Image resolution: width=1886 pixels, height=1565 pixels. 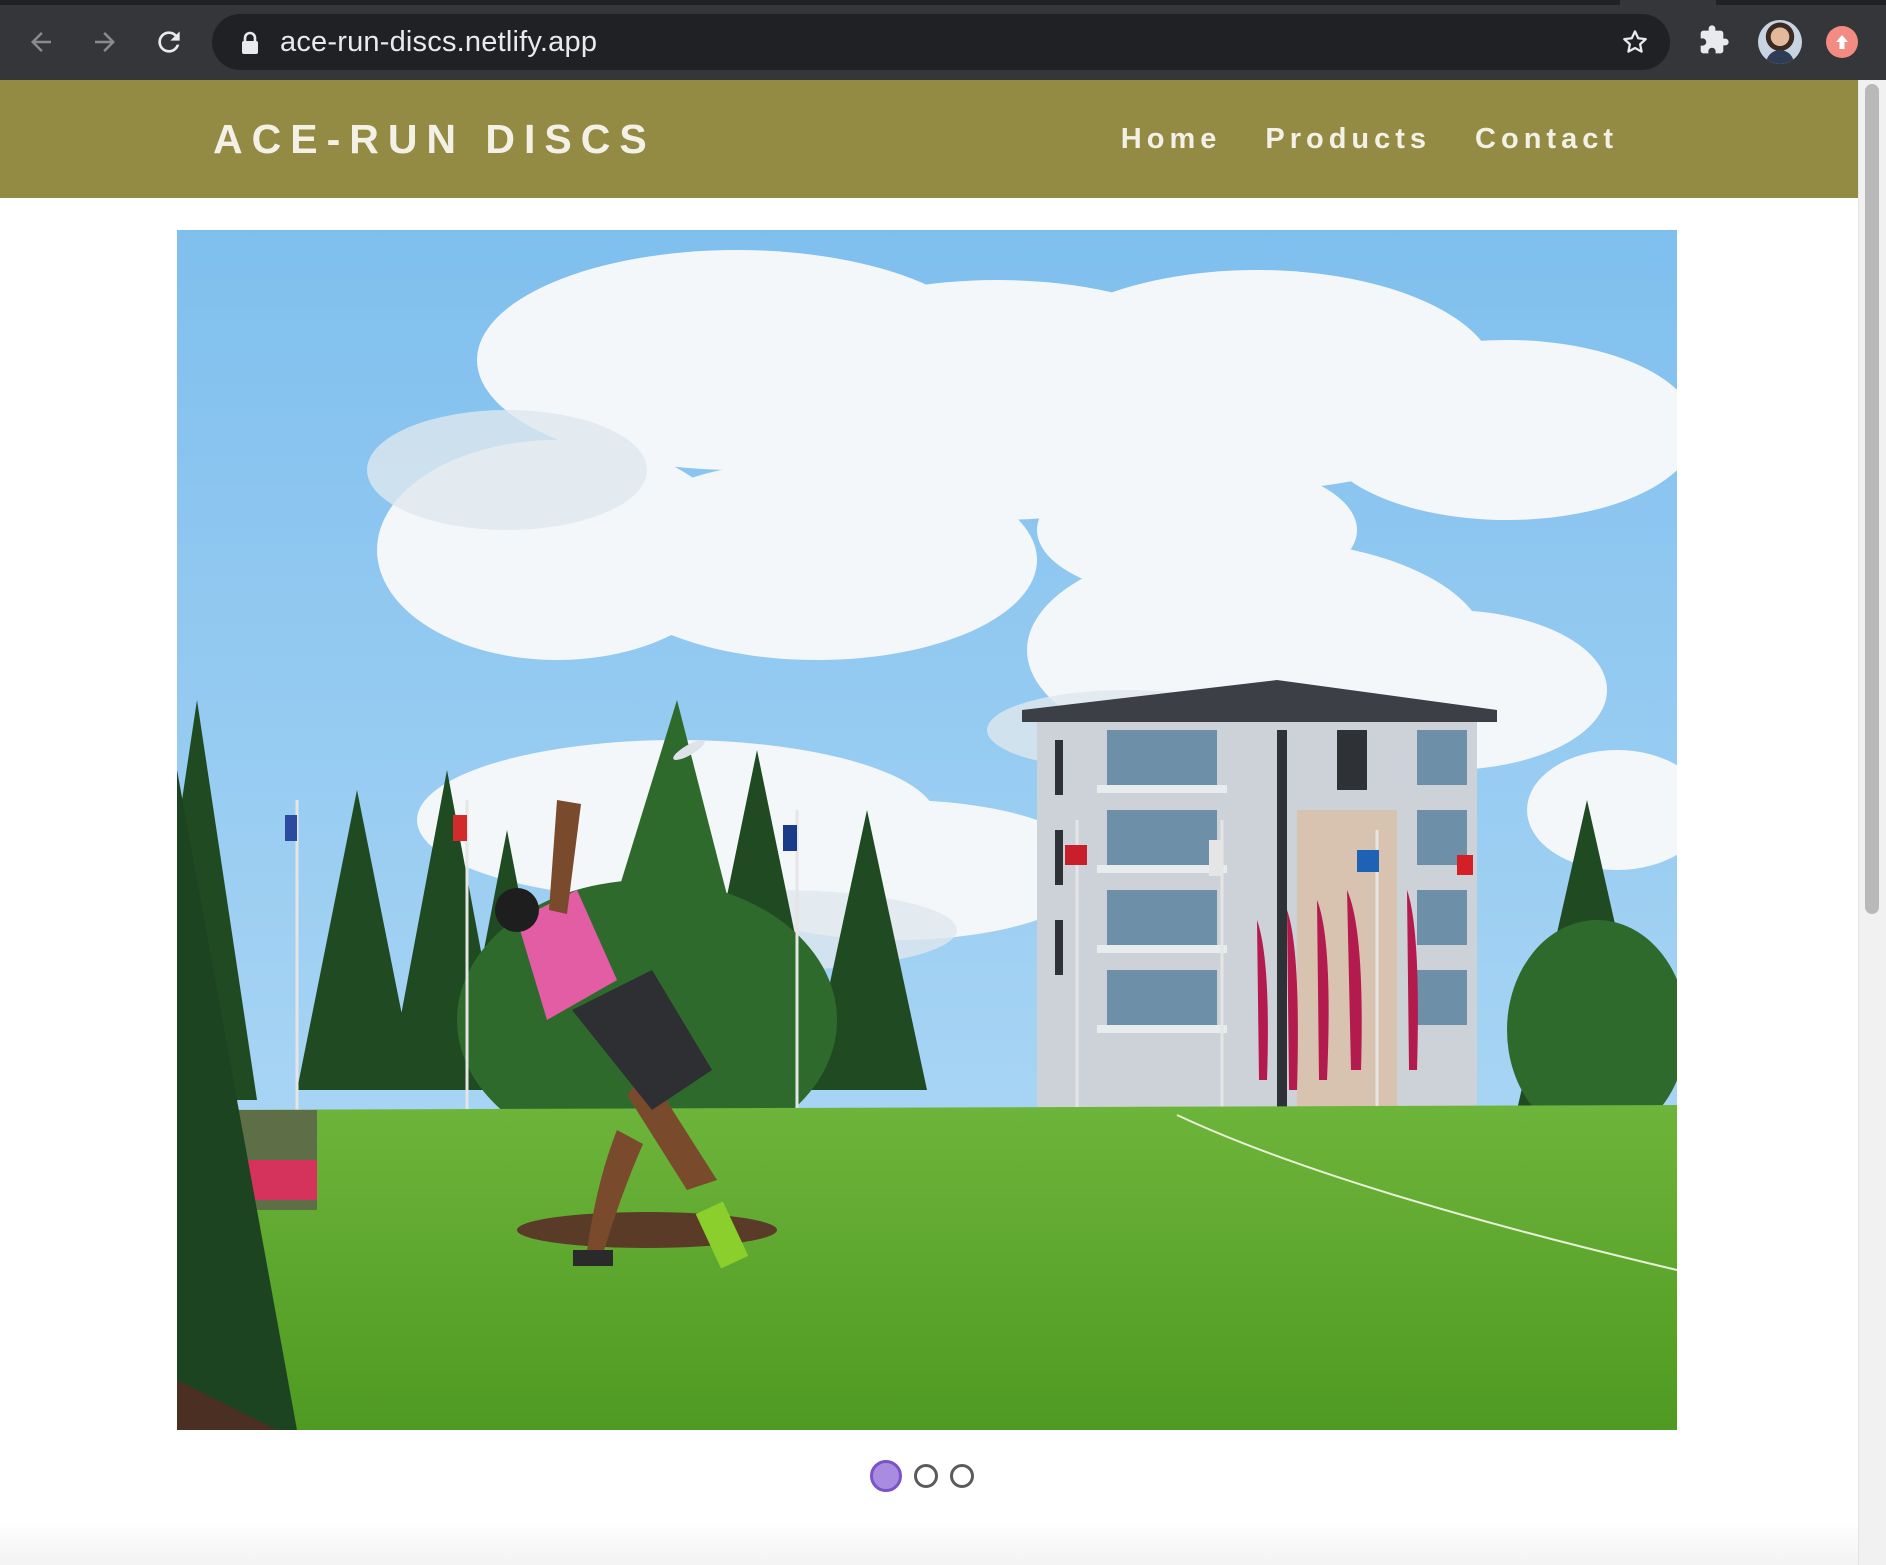 What do you see at coordinates (434, 139) in the screenshot?
I see `site-logo: ACE-RUN DISCS` at bounding box center [434, 139].